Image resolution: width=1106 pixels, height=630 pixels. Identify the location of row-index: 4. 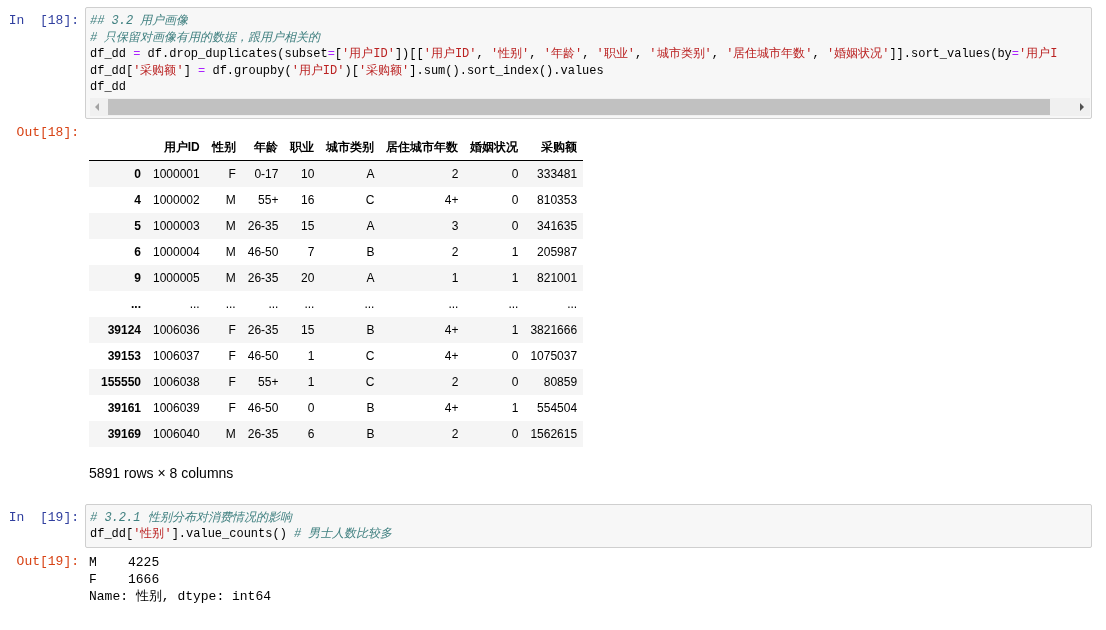
(118, 199).